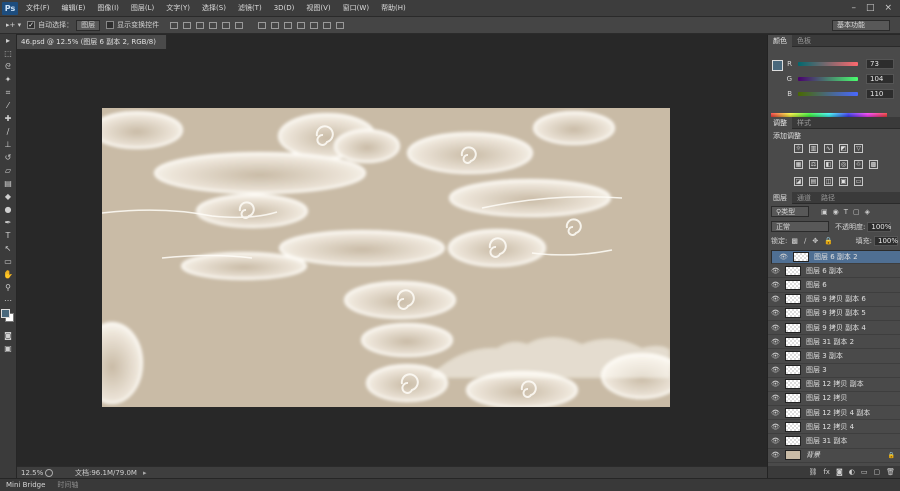 Image resolution: width=900 pixels, height=491 pixels. Describe the element at coordinates (327, 25) in the screenshot. I see `distribute-right-icon` at that location.